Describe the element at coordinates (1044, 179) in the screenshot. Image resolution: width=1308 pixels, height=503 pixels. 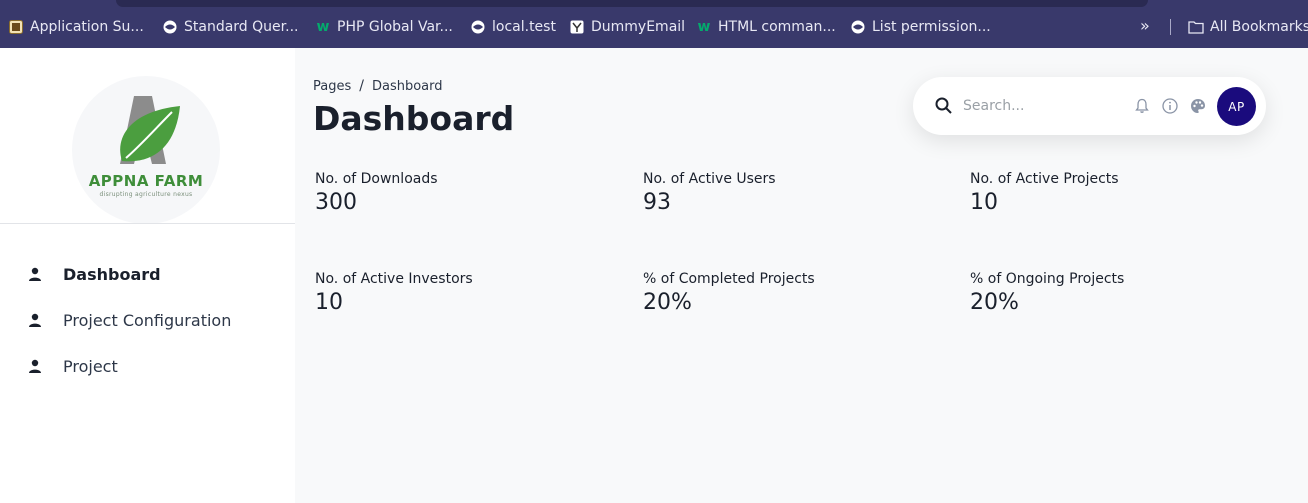
I see `stat-label: No. of Active Projects` at that location.